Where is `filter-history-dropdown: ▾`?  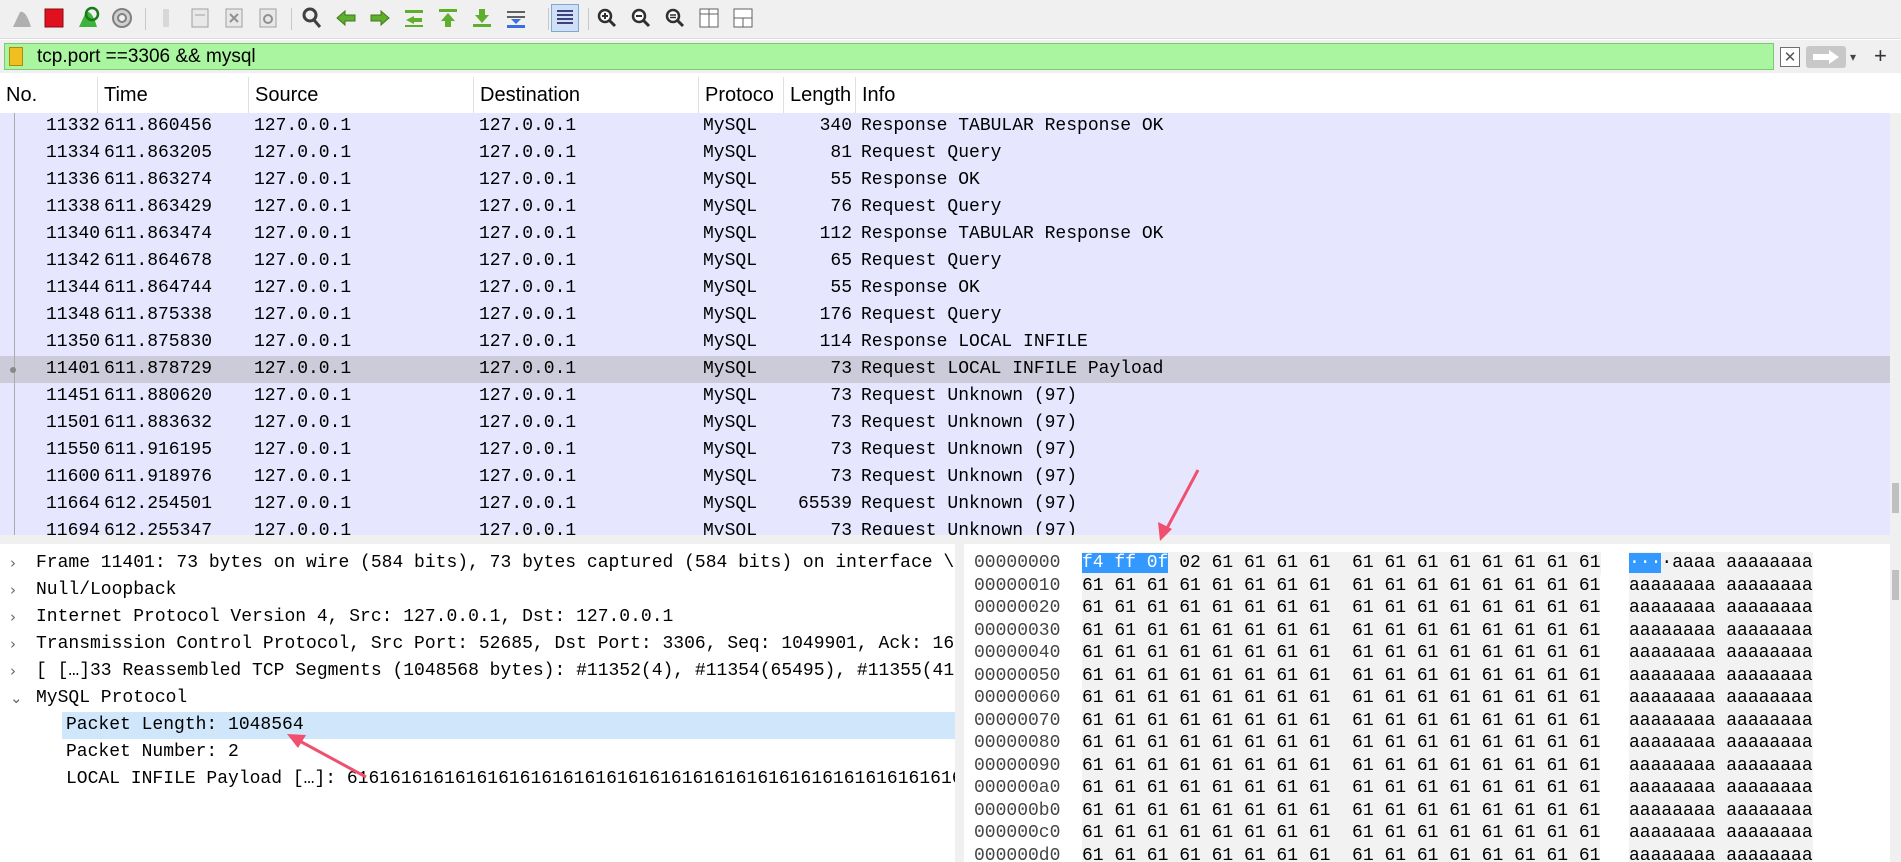 filter-history-dropdown: ▾ is located at coordinates (1853, 57).